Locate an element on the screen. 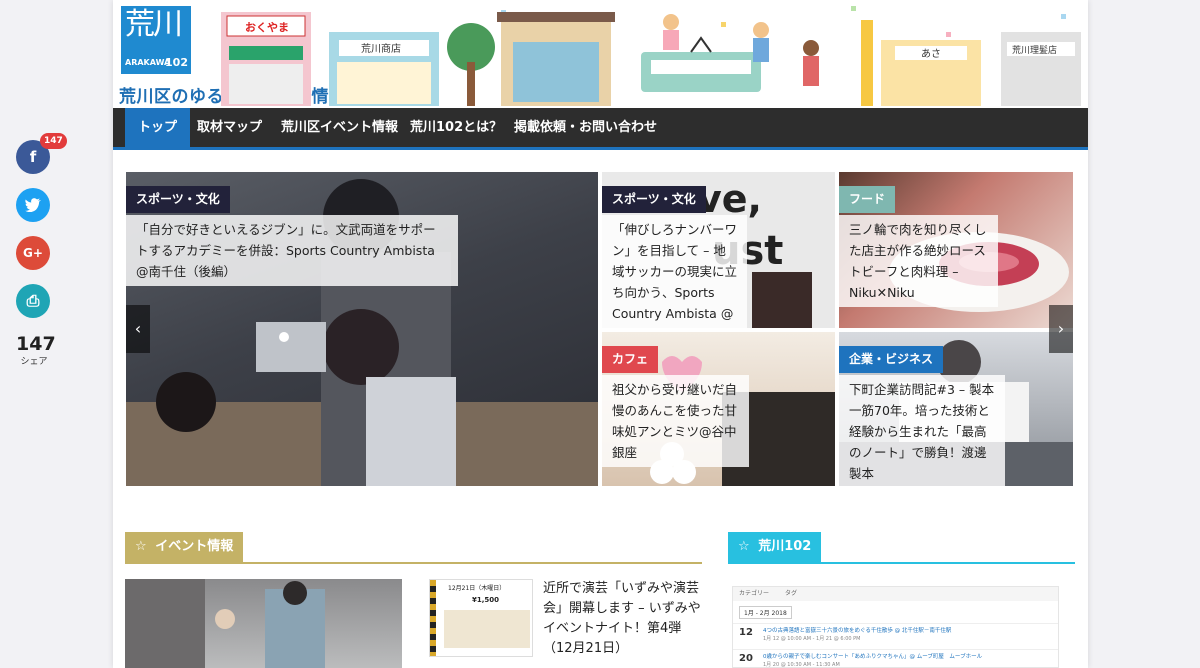 Image resolution: width=1200 pixels, height=668 pixels. print-icon: ⎙ is located at coordinates (33, 300).